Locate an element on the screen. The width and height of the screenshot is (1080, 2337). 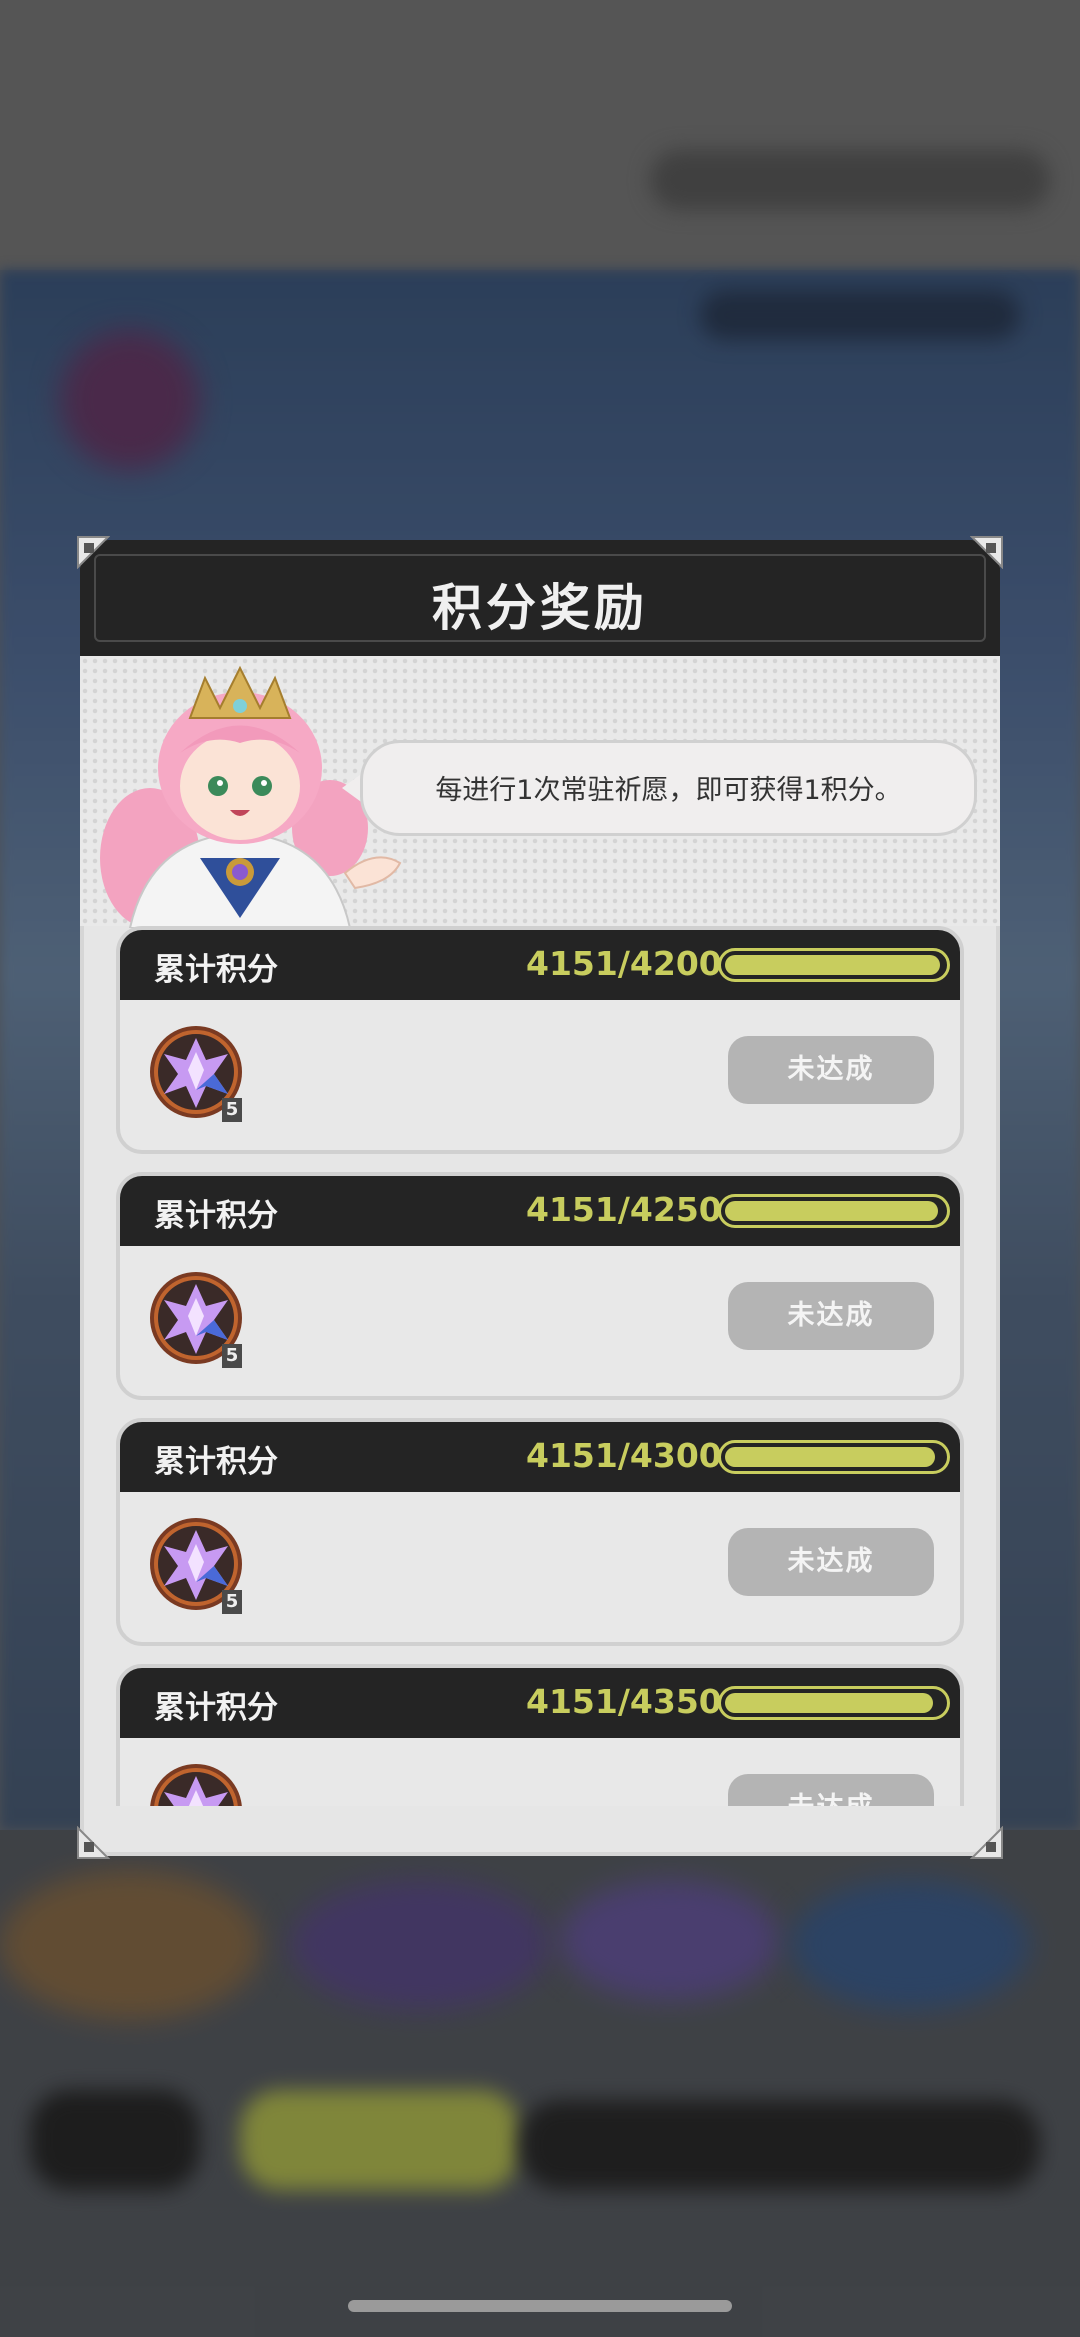
reward-card-header: 累计积分 4151/4200 is located at coordinates (540, 965).